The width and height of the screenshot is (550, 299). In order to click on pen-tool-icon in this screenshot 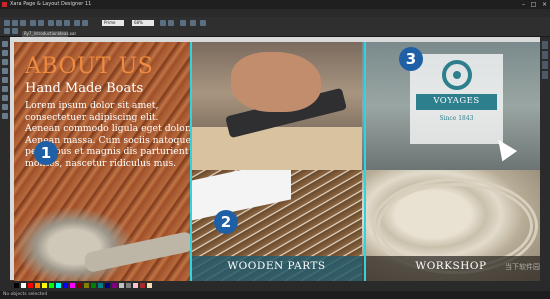, I will do `click(5, 71)`.